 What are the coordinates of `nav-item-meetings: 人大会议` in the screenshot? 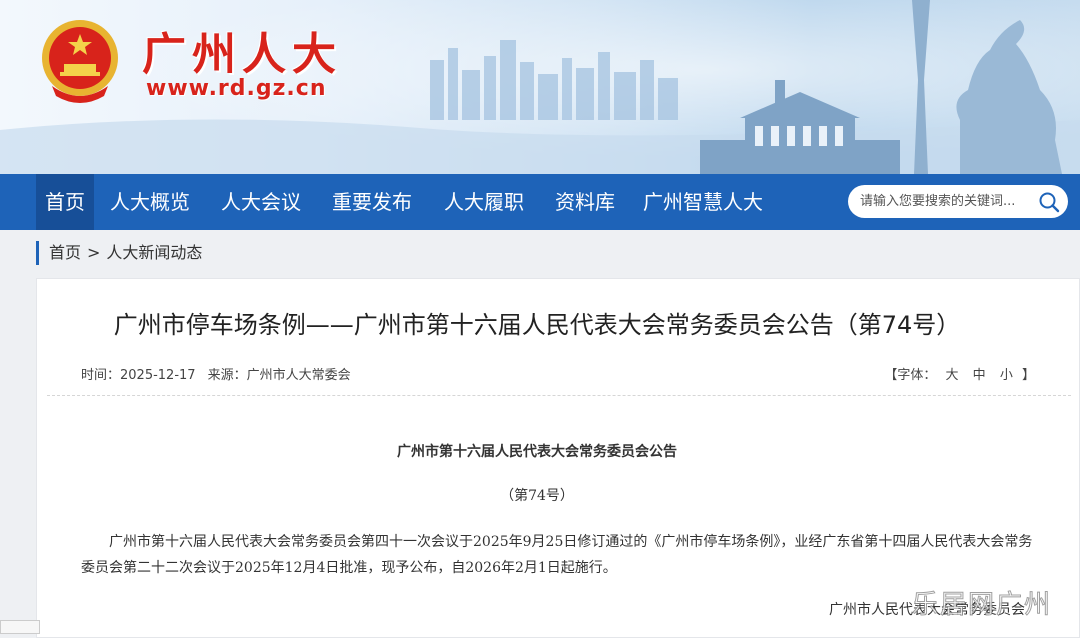 It's located at (261, 202).